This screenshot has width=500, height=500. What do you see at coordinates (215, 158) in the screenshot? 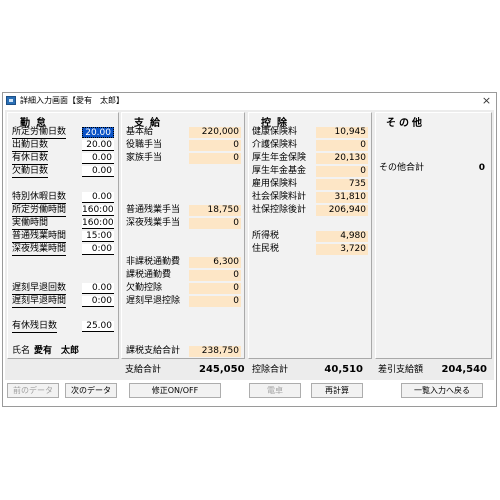
I see `family-allowance-field: 0` at bounding box center [215, 158].